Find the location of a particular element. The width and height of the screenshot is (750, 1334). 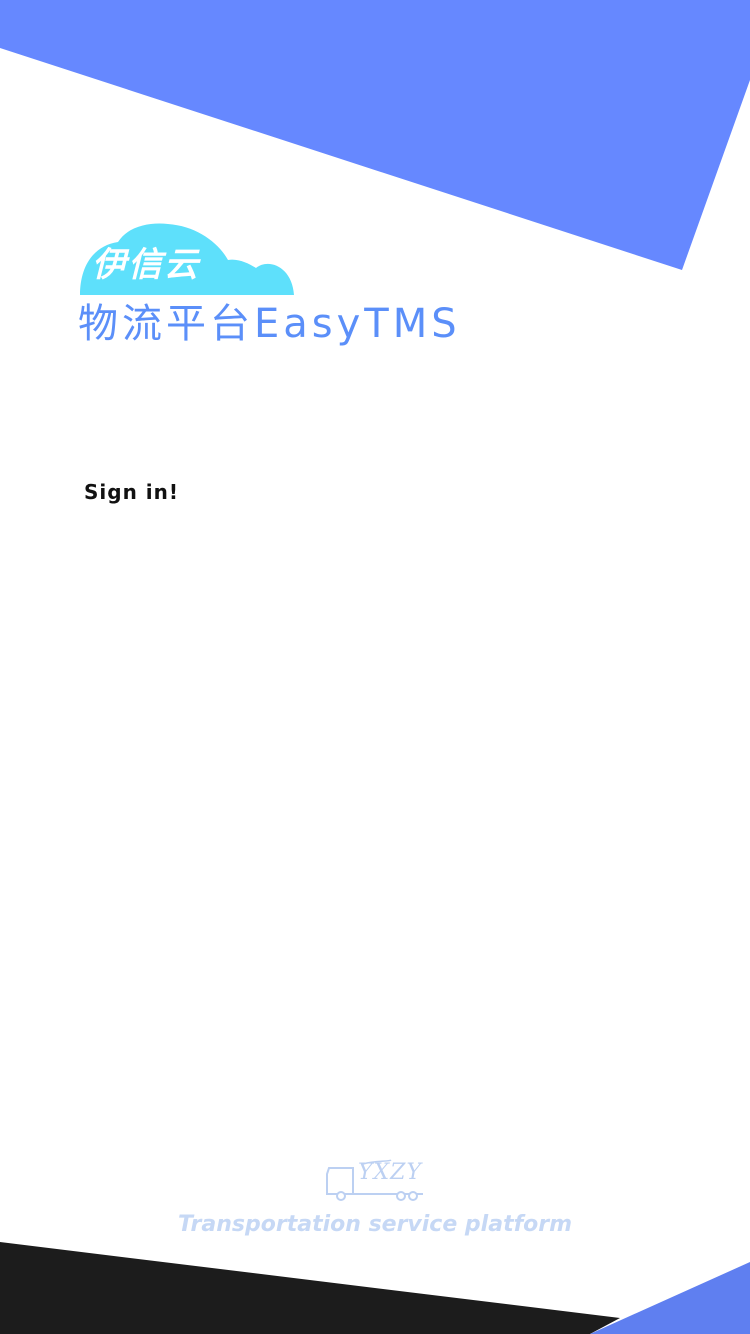

bottom-blue-band is located at coordinates (670, 1298).